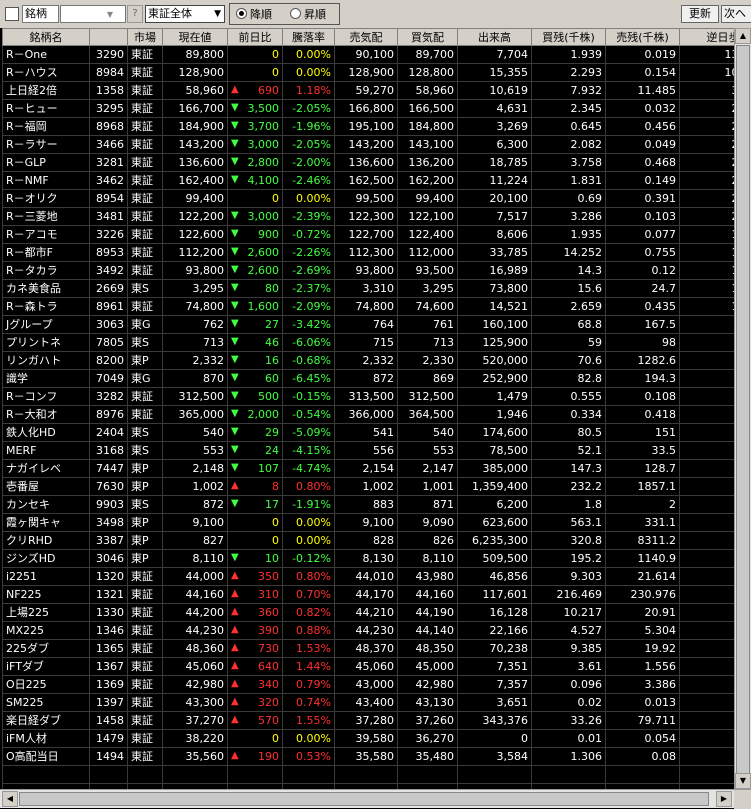  I want to click on cell-sell-balance: 151, so click(642, 432).